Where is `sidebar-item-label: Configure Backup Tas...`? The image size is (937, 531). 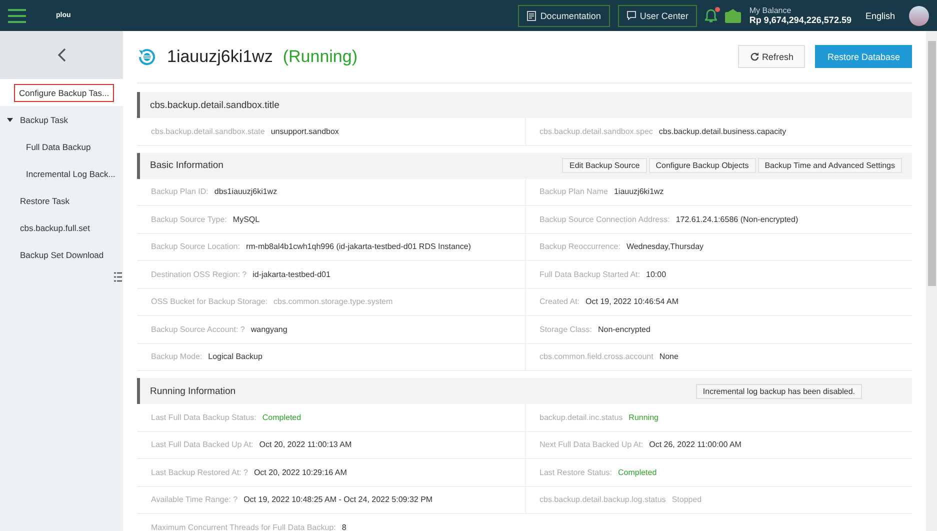
sidebar-item-label: Configure Backup Tas... is located at coordinates (64, 93).